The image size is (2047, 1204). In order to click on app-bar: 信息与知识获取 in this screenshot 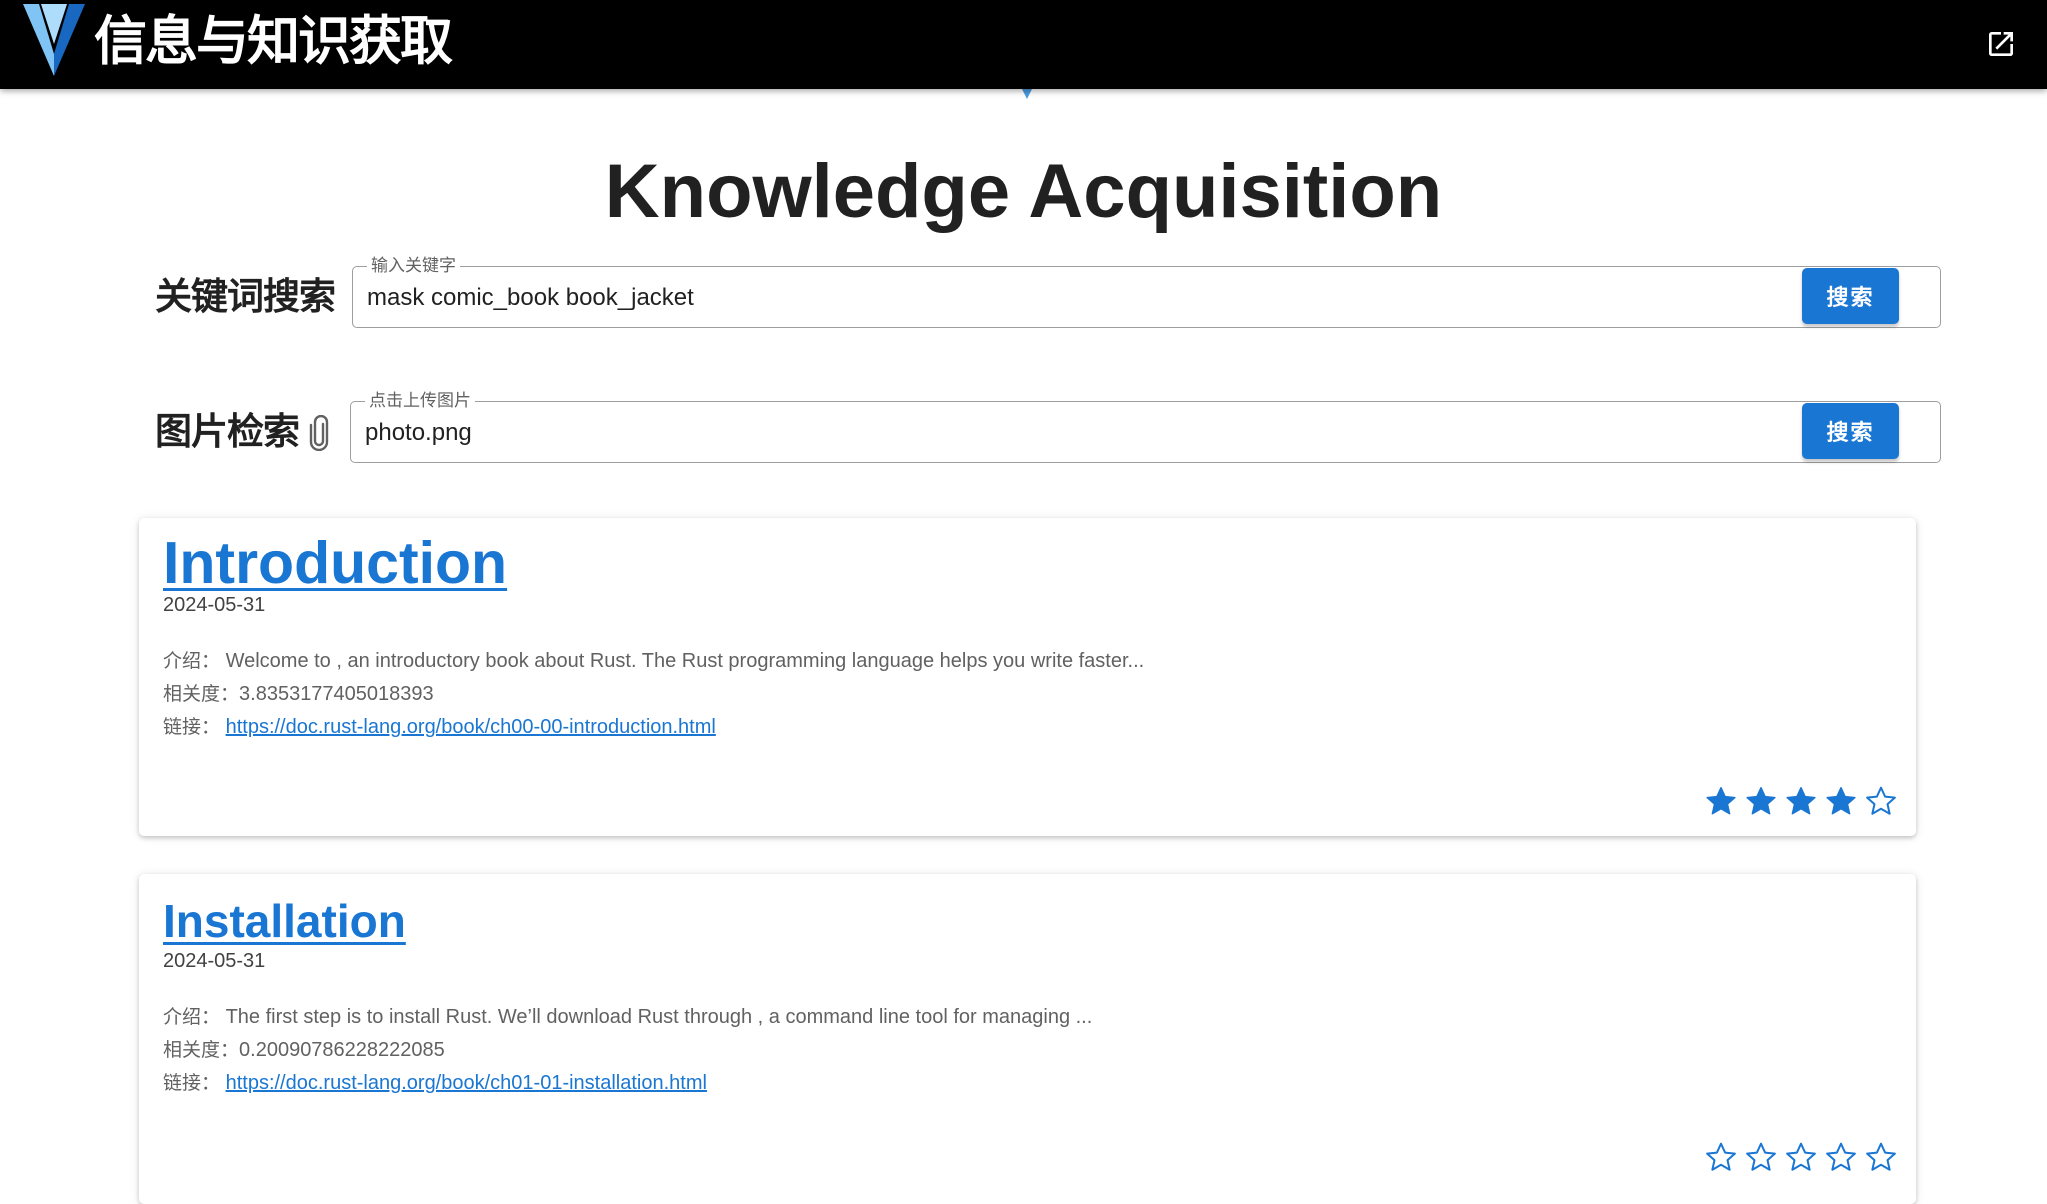, I will do `click(1023, 44)`.